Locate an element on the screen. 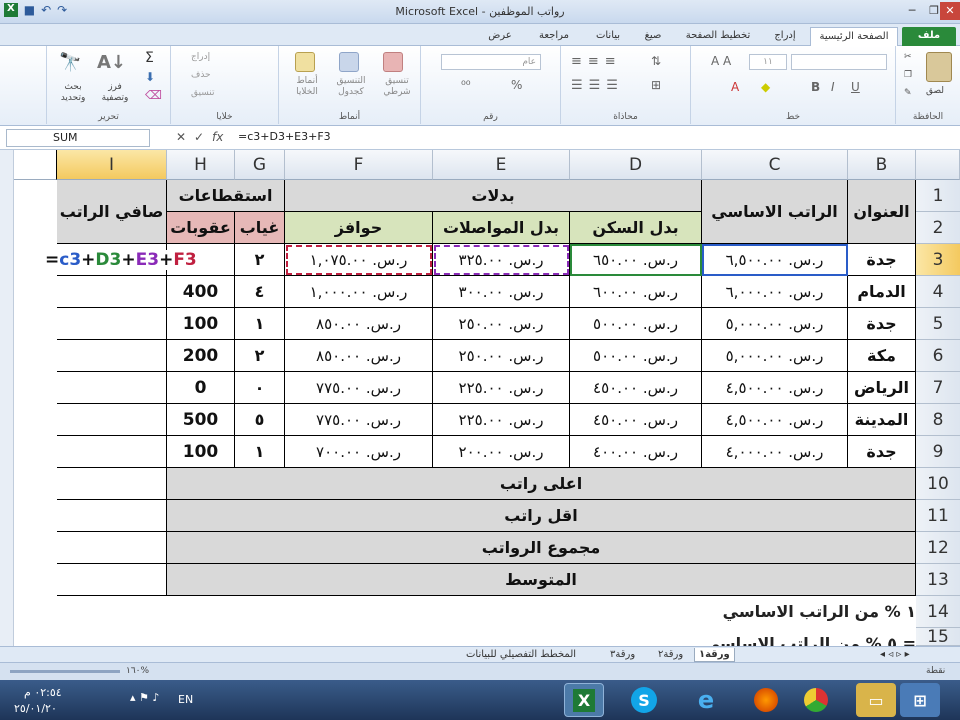  summary-label-3: المتوسط is located at coordinates (541, 580).